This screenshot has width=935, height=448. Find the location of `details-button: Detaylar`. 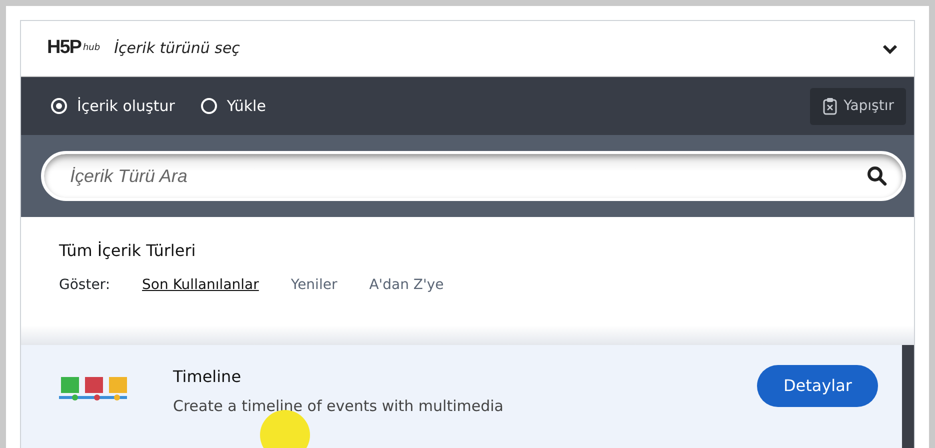

details-button: Detaylar is located at coordinates (817, 386).